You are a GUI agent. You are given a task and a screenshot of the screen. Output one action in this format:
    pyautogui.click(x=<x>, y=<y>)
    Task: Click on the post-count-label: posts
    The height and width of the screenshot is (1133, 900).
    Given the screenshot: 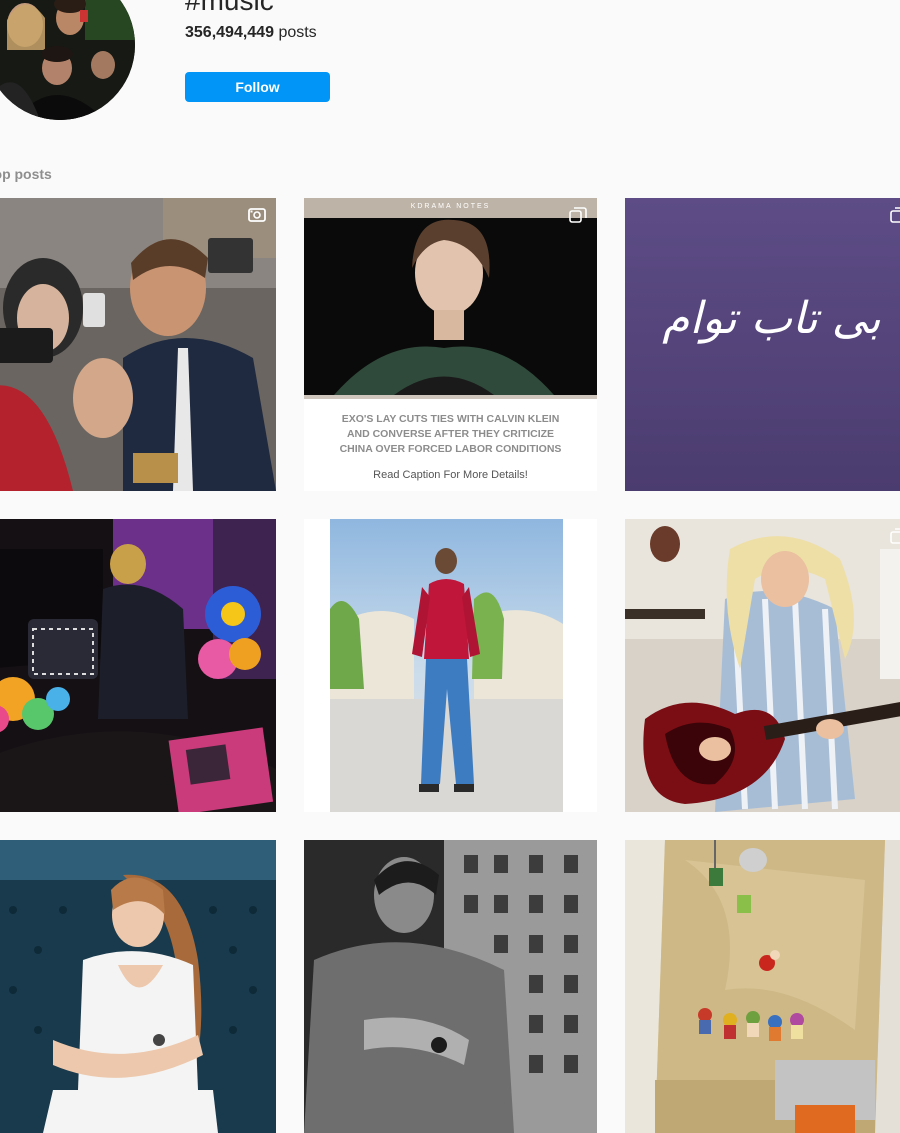 What is the action you would take?
    pyautogui.click(x=297, y=32)
    